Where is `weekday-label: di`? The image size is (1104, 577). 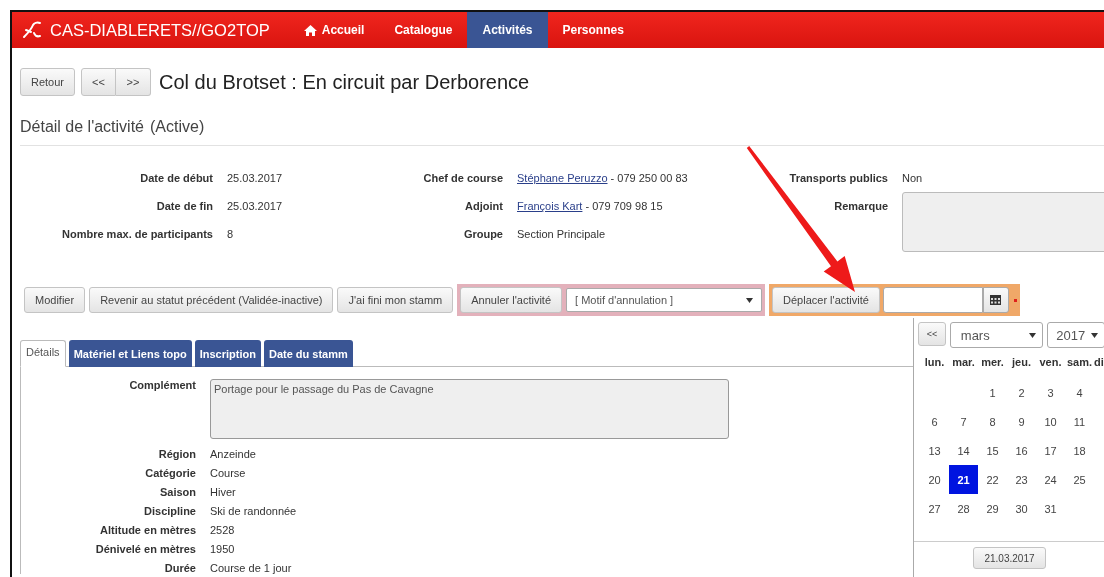 weekday-label: di is located at coordinates (1099, 363).